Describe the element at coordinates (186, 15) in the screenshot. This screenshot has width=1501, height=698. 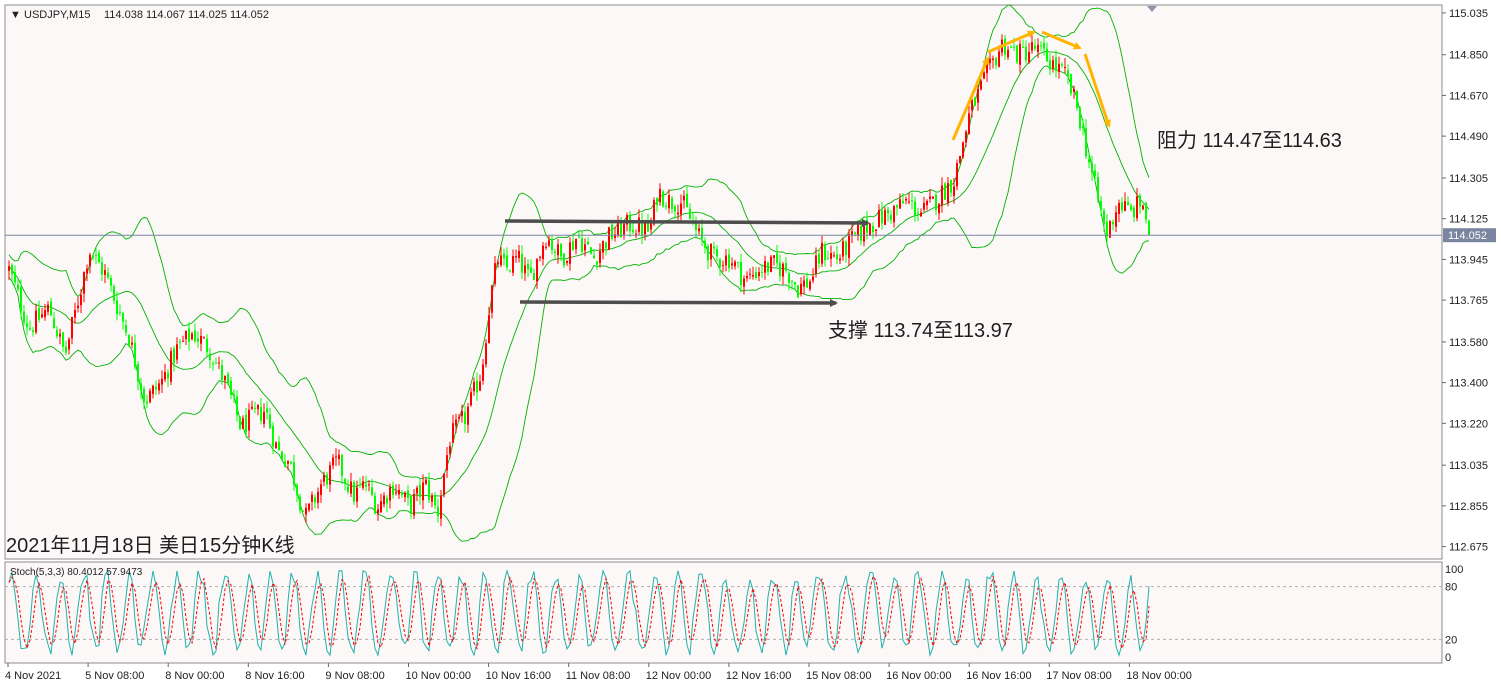
I see `ohlc-values: 114.038 114.067 114.025 114.052` at that location.